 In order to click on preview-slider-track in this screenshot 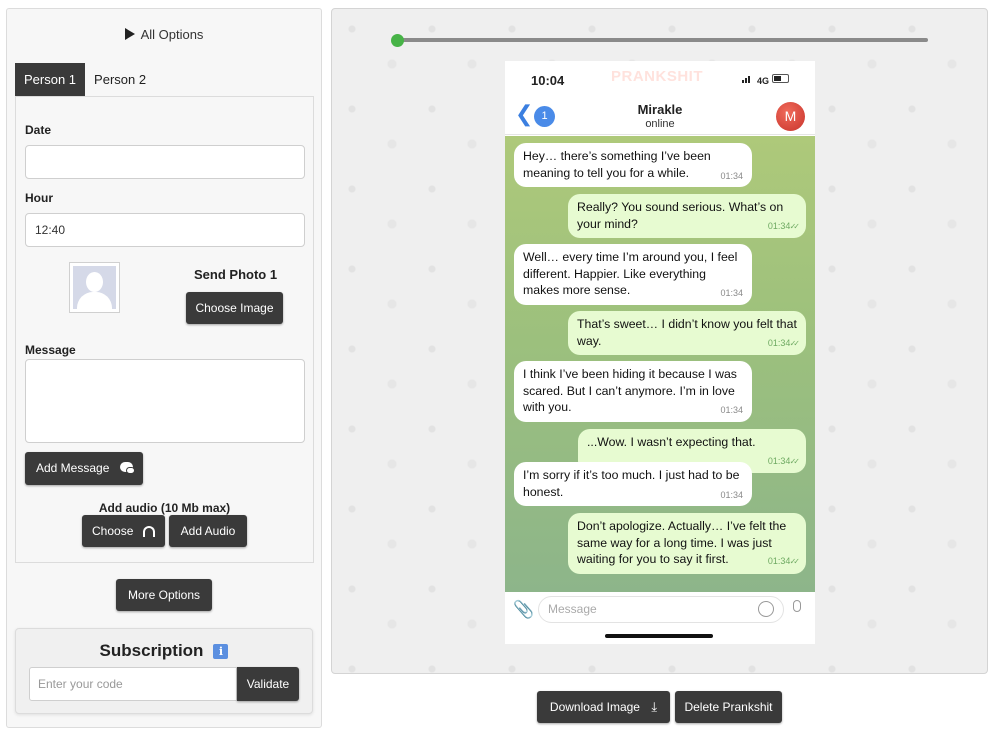, I will do `click(662, 40)`.